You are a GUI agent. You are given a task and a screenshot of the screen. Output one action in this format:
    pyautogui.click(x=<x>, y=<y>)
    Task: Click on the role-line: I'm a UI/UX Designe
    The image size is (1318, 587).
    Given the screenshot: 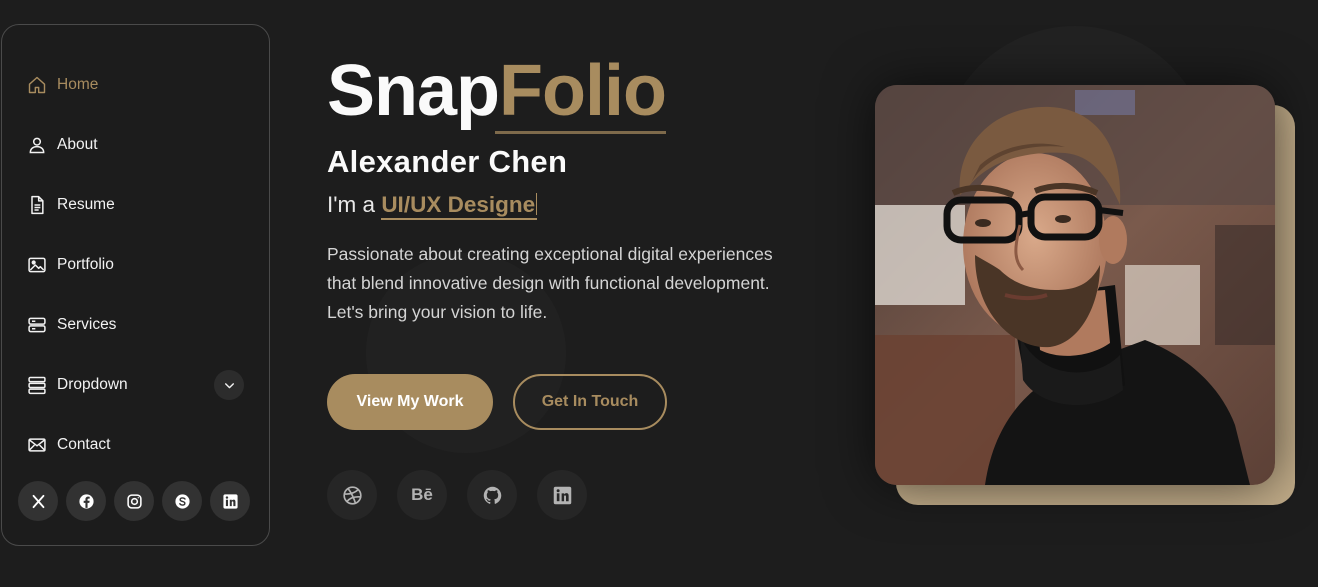 What is the action you would take?
    pyautogui.click(x=587, y=206)
    